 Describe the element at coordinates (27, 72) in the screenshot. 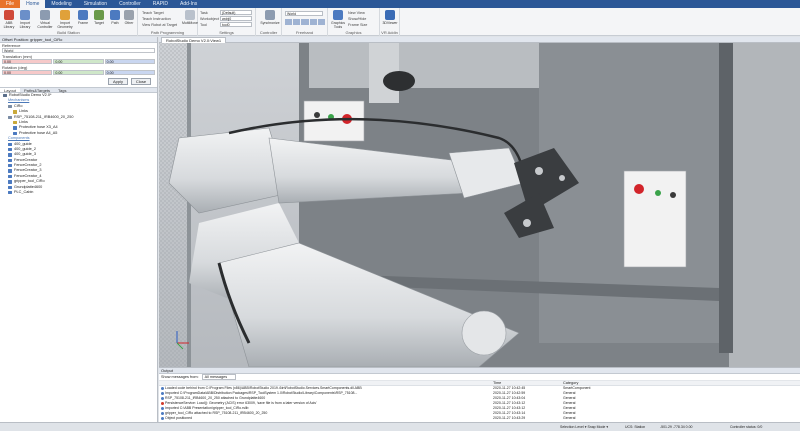

I see `rotation-x-field: 0.00` at that location.